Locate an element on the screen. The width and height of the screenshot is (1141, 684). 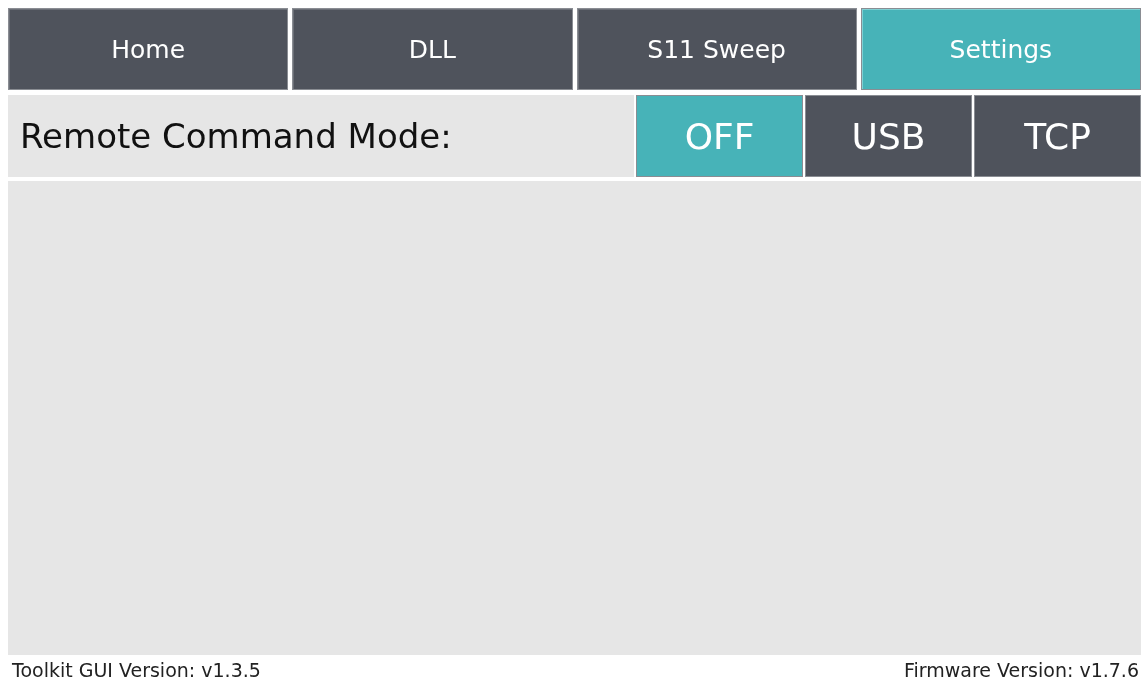
tab: Home is located at coordinates (148, 49).